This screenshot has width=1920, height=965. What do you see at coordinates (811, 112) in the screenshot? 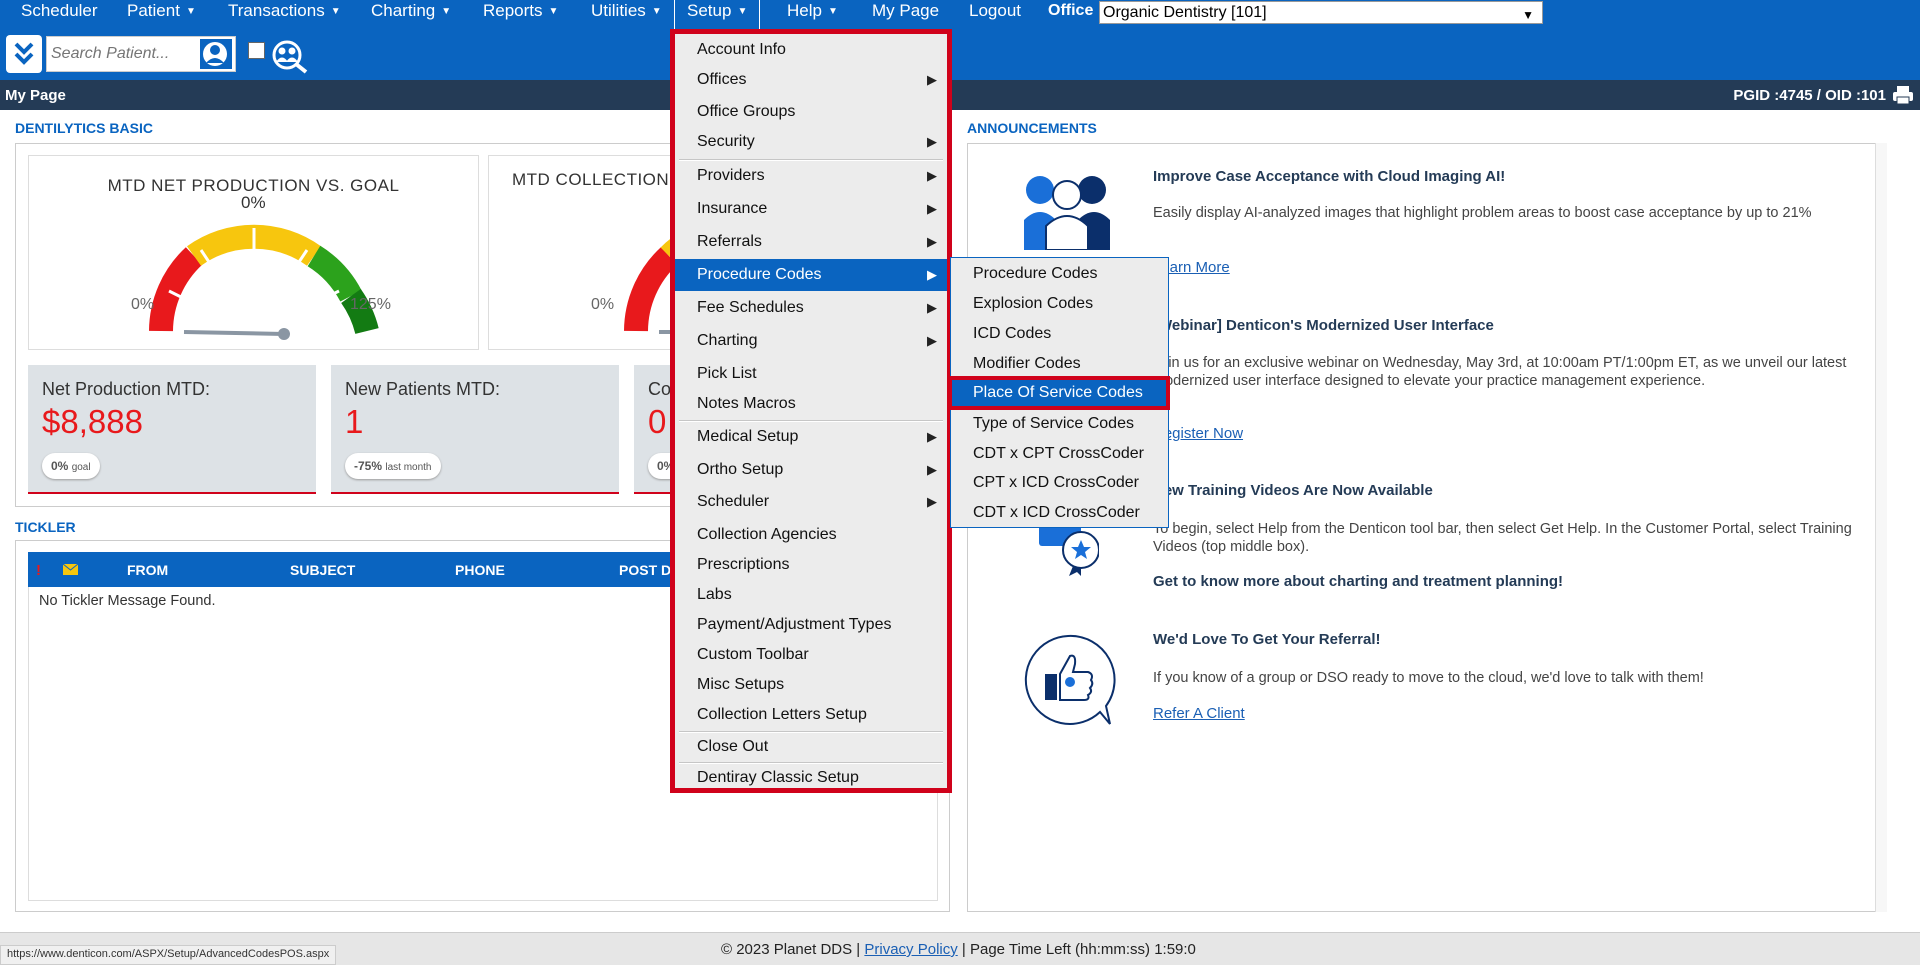
I see `menu-item-office-groups: Office Groups` at bounding box center [811, 112].